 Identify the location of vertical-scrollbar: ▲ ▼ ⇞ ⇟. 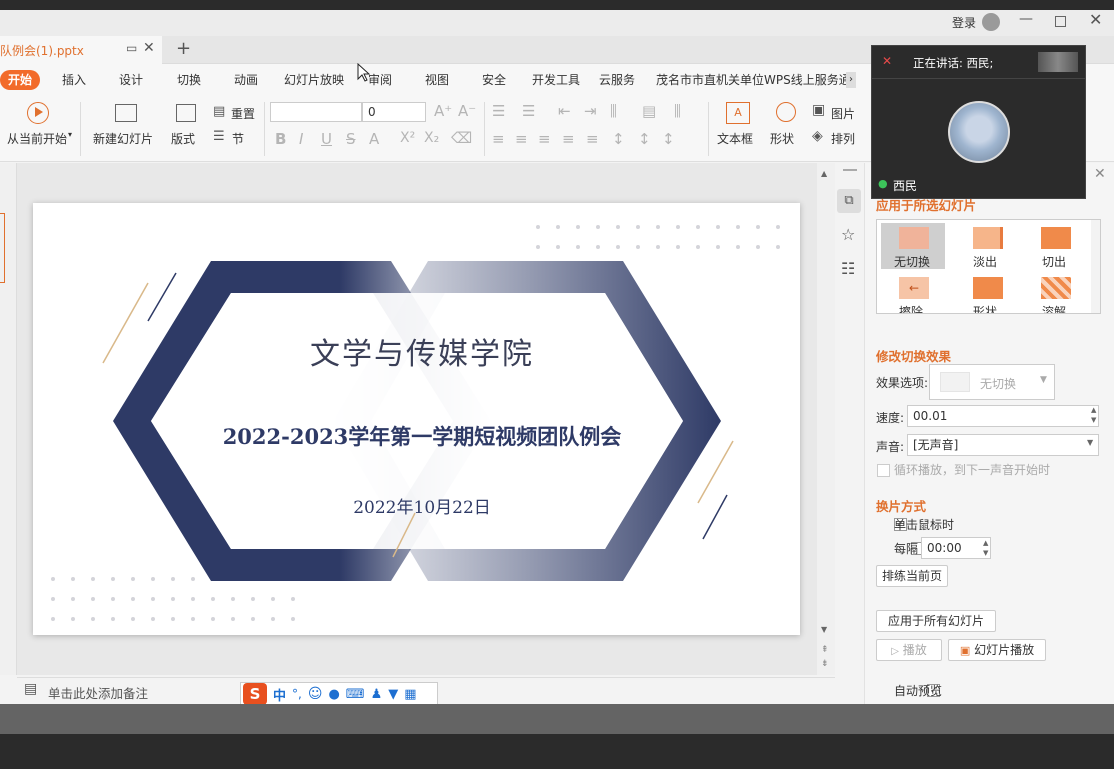
(826, 419).